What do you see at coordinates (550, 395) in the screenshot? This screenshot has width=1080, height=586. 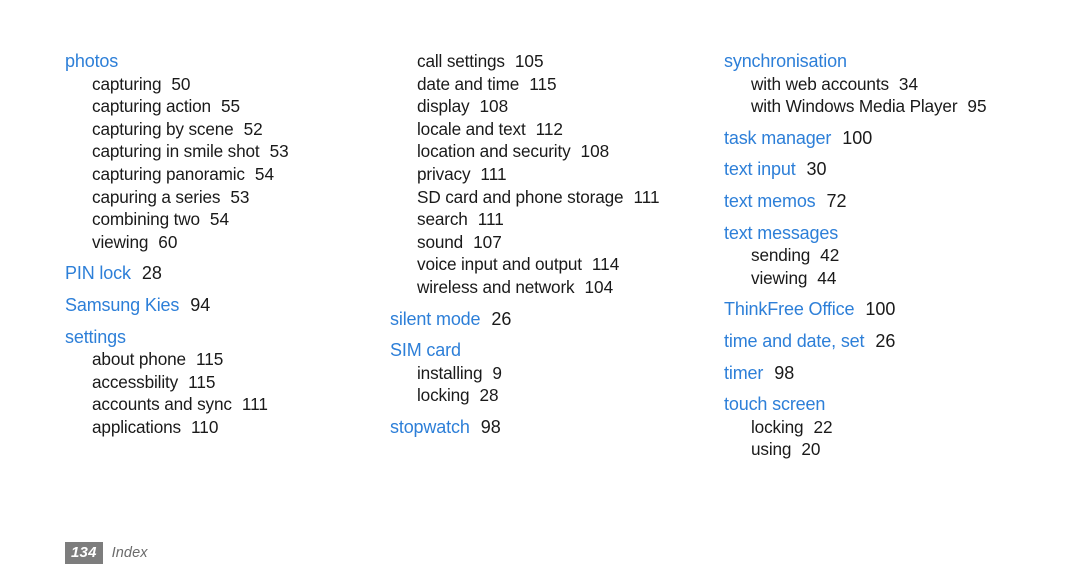 I see `index-subentry: locking 28` at bounding box center [550, 395].